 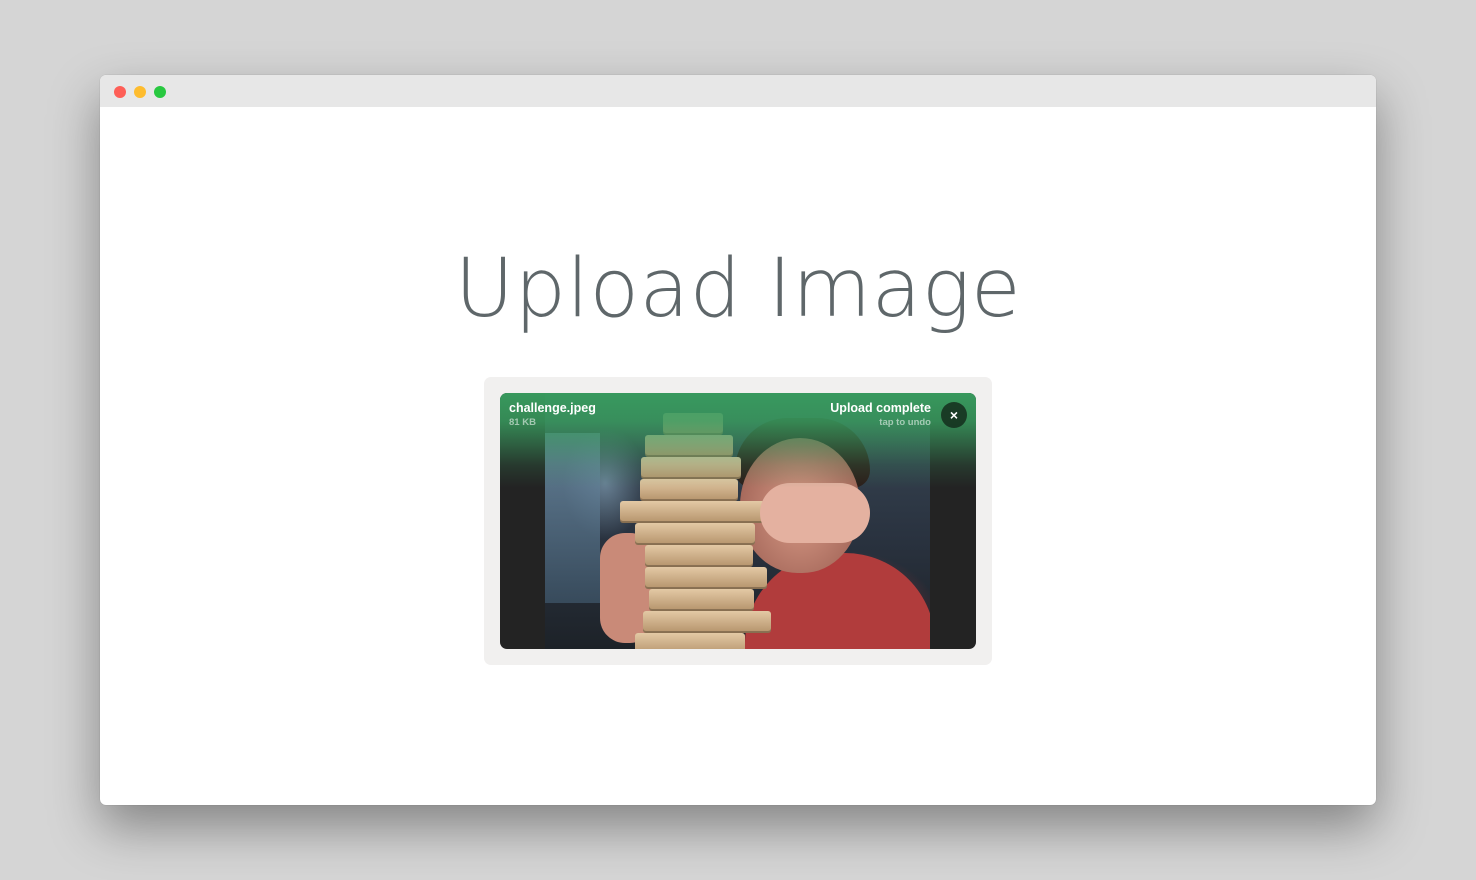 I want to click on window-maximize-button, so click(x=160, y=92).